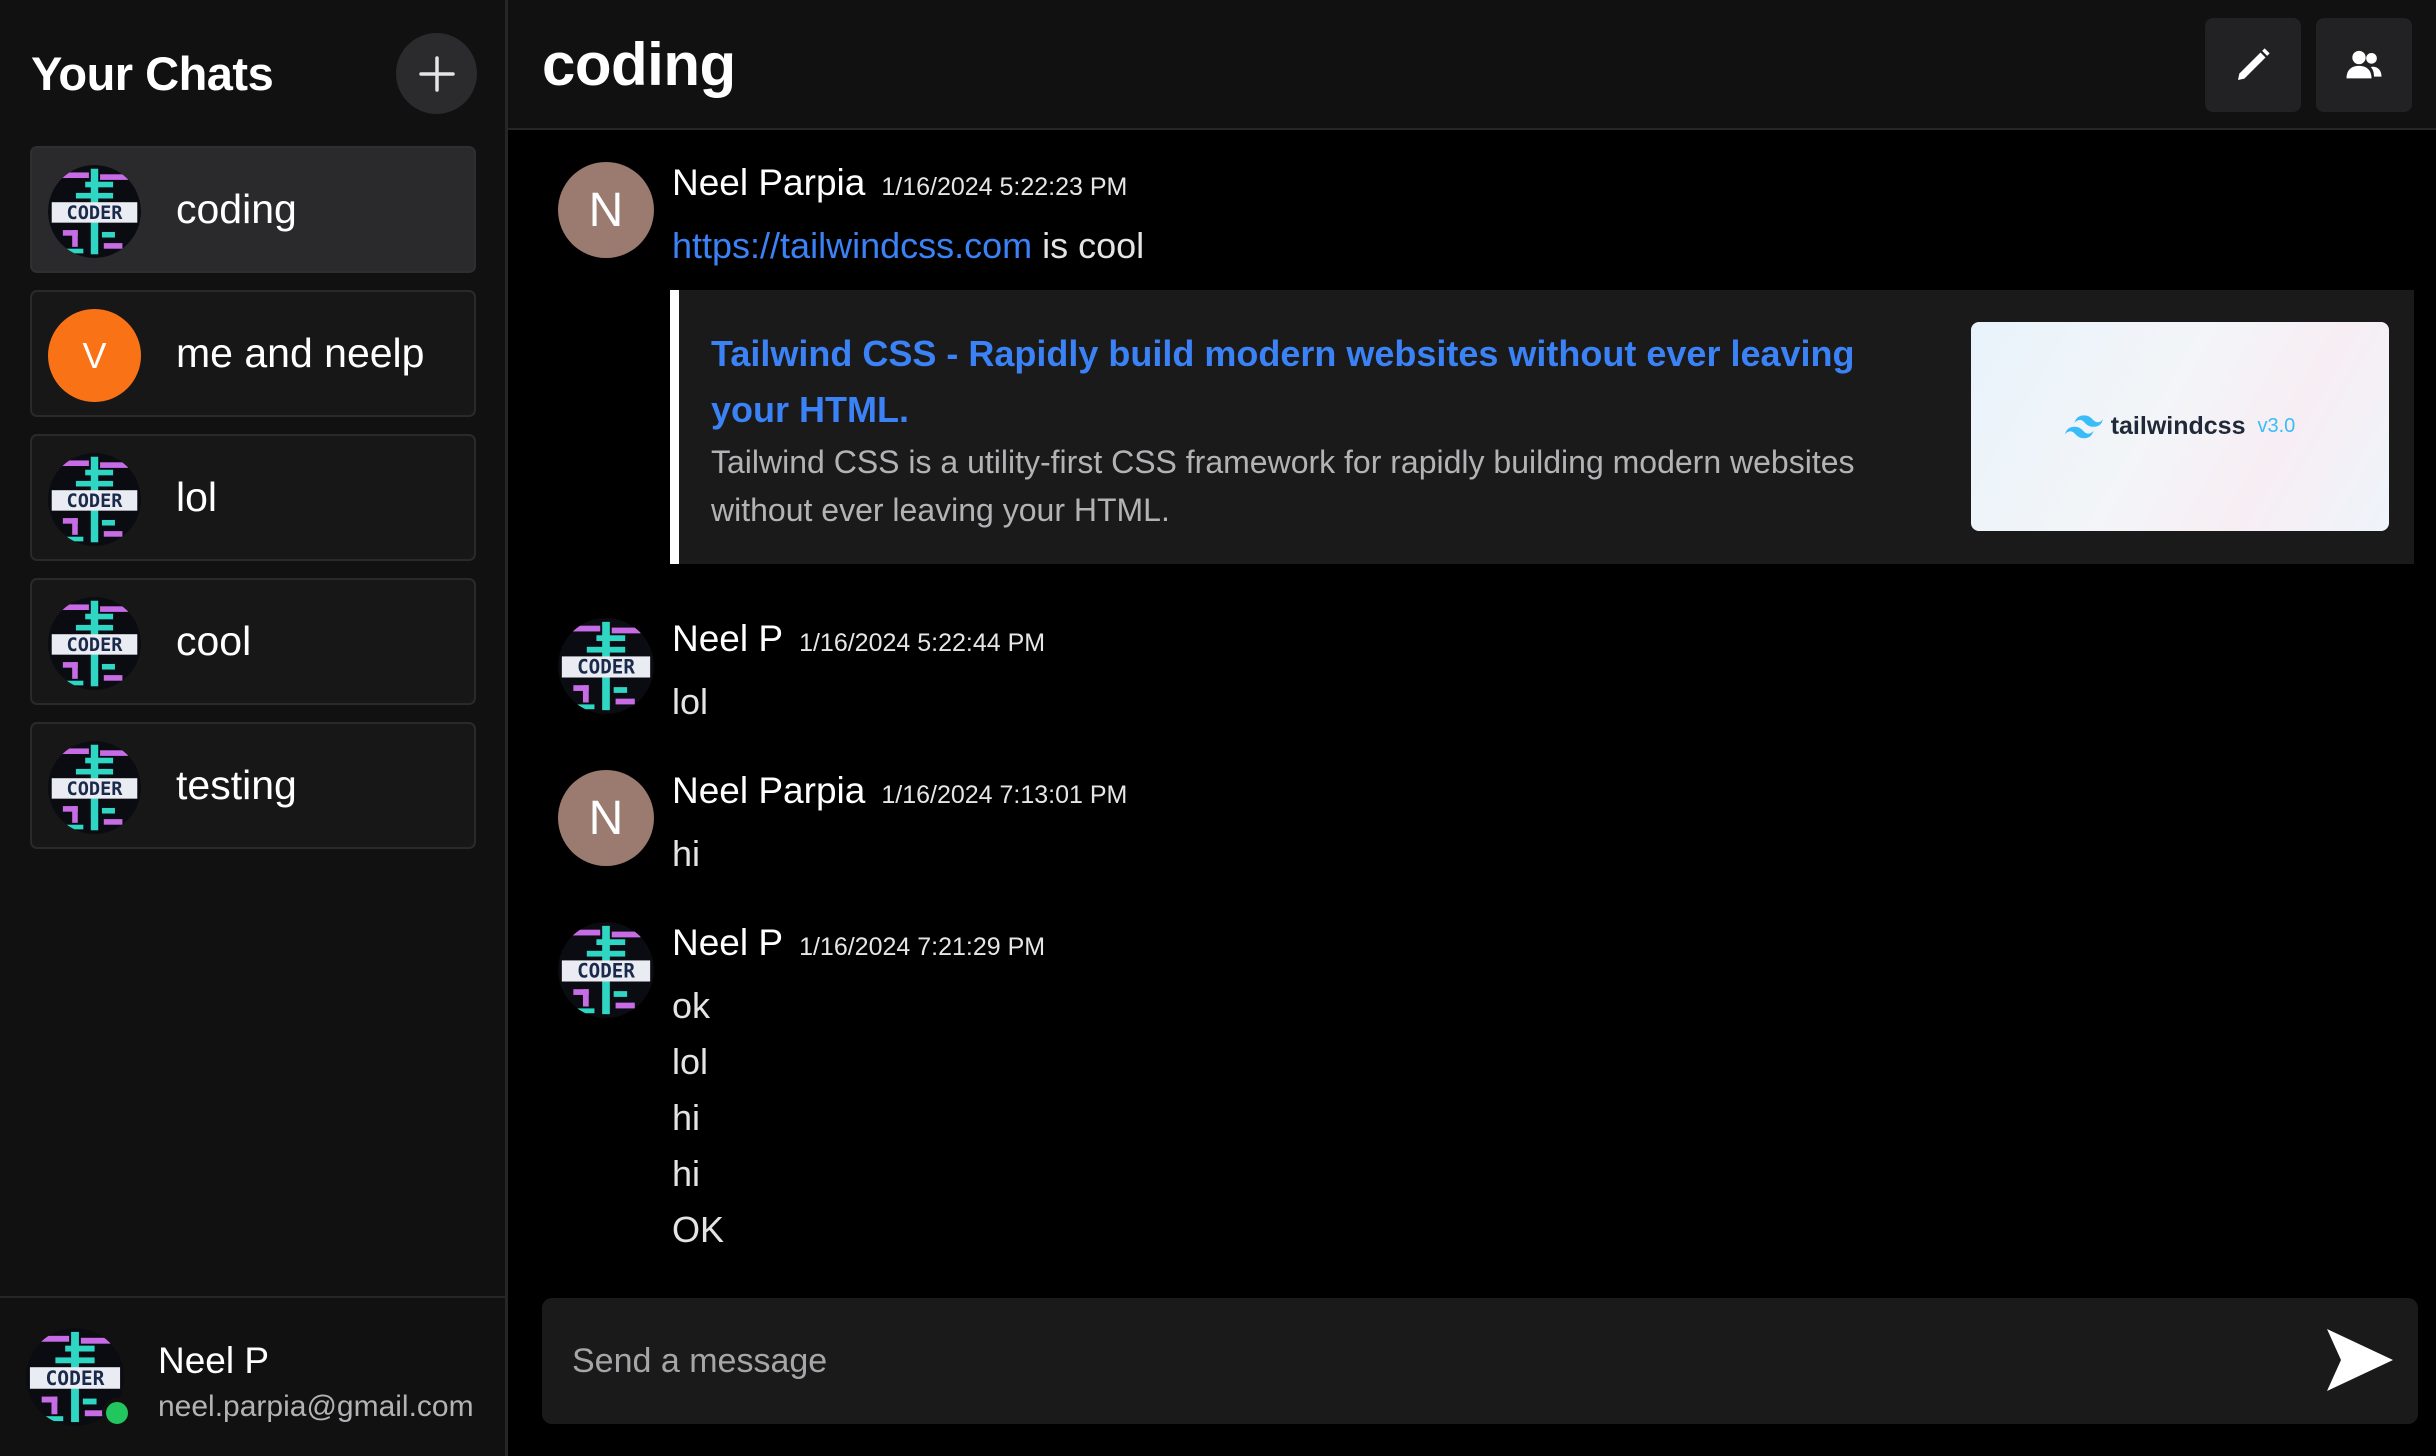 This screenshot has height=1456, width=2436. Describe the element at coordinates (236, 209) in the screenshot. I see `chat-item-name: coding` at that location.